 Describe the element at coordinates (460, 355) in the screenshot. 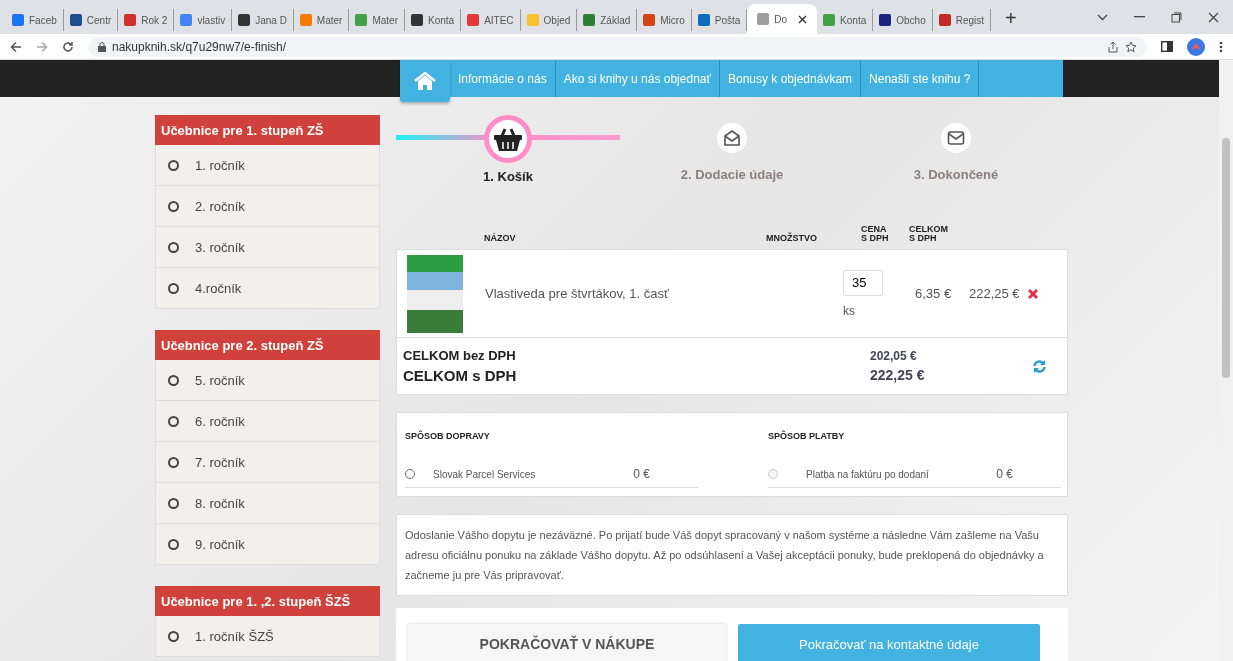

I see `total-label: CELKOM bez DPH` at that location.